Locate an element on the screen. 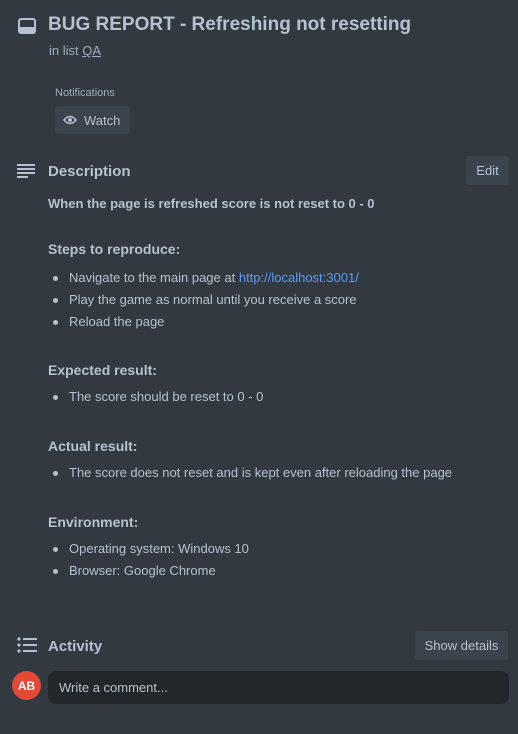 The width and height of the screenshot is (518, 734). card-list-info: in list QA is located at coordinates (75, 50).